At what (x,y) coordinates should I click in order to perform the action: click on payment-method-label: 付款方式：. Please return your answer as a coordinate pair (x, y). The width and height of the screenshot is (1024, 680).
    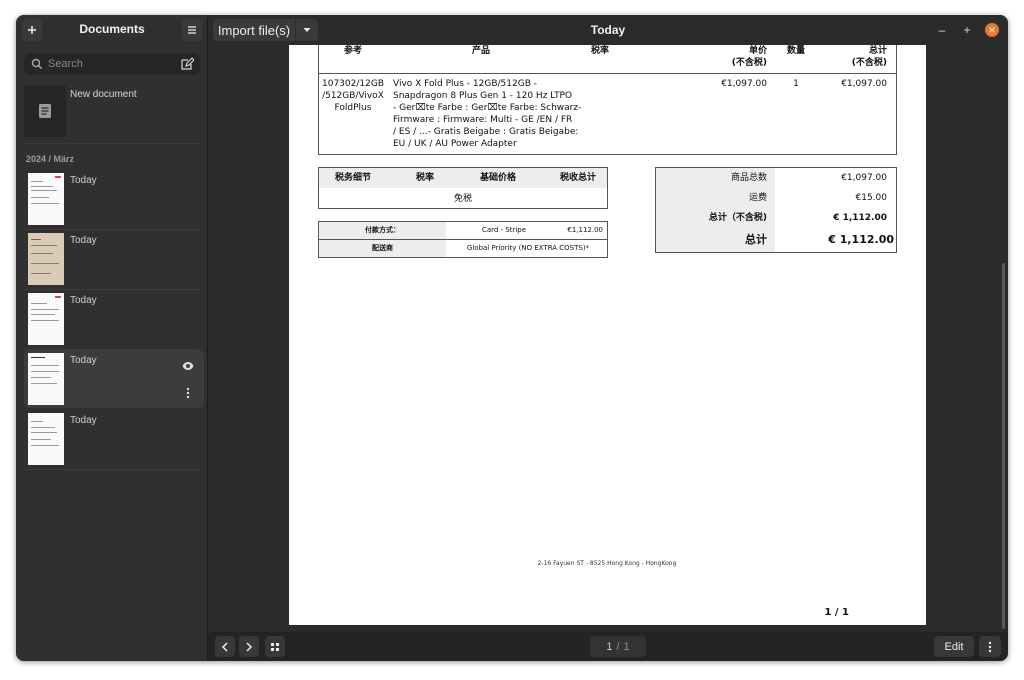
    Looking at the image, I should click on (382, 230).